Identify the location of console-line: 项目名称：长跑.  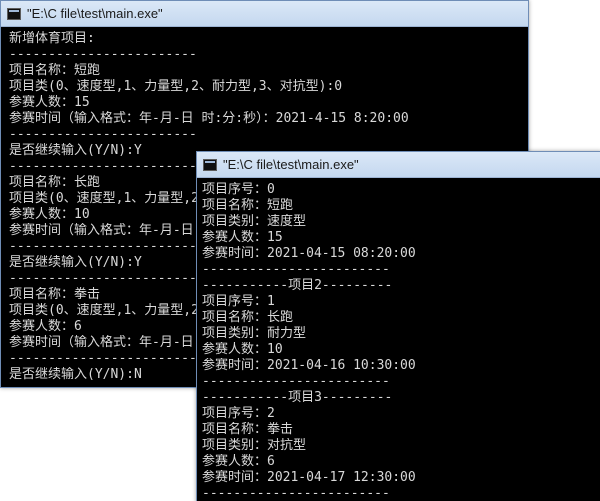
(248, 317).